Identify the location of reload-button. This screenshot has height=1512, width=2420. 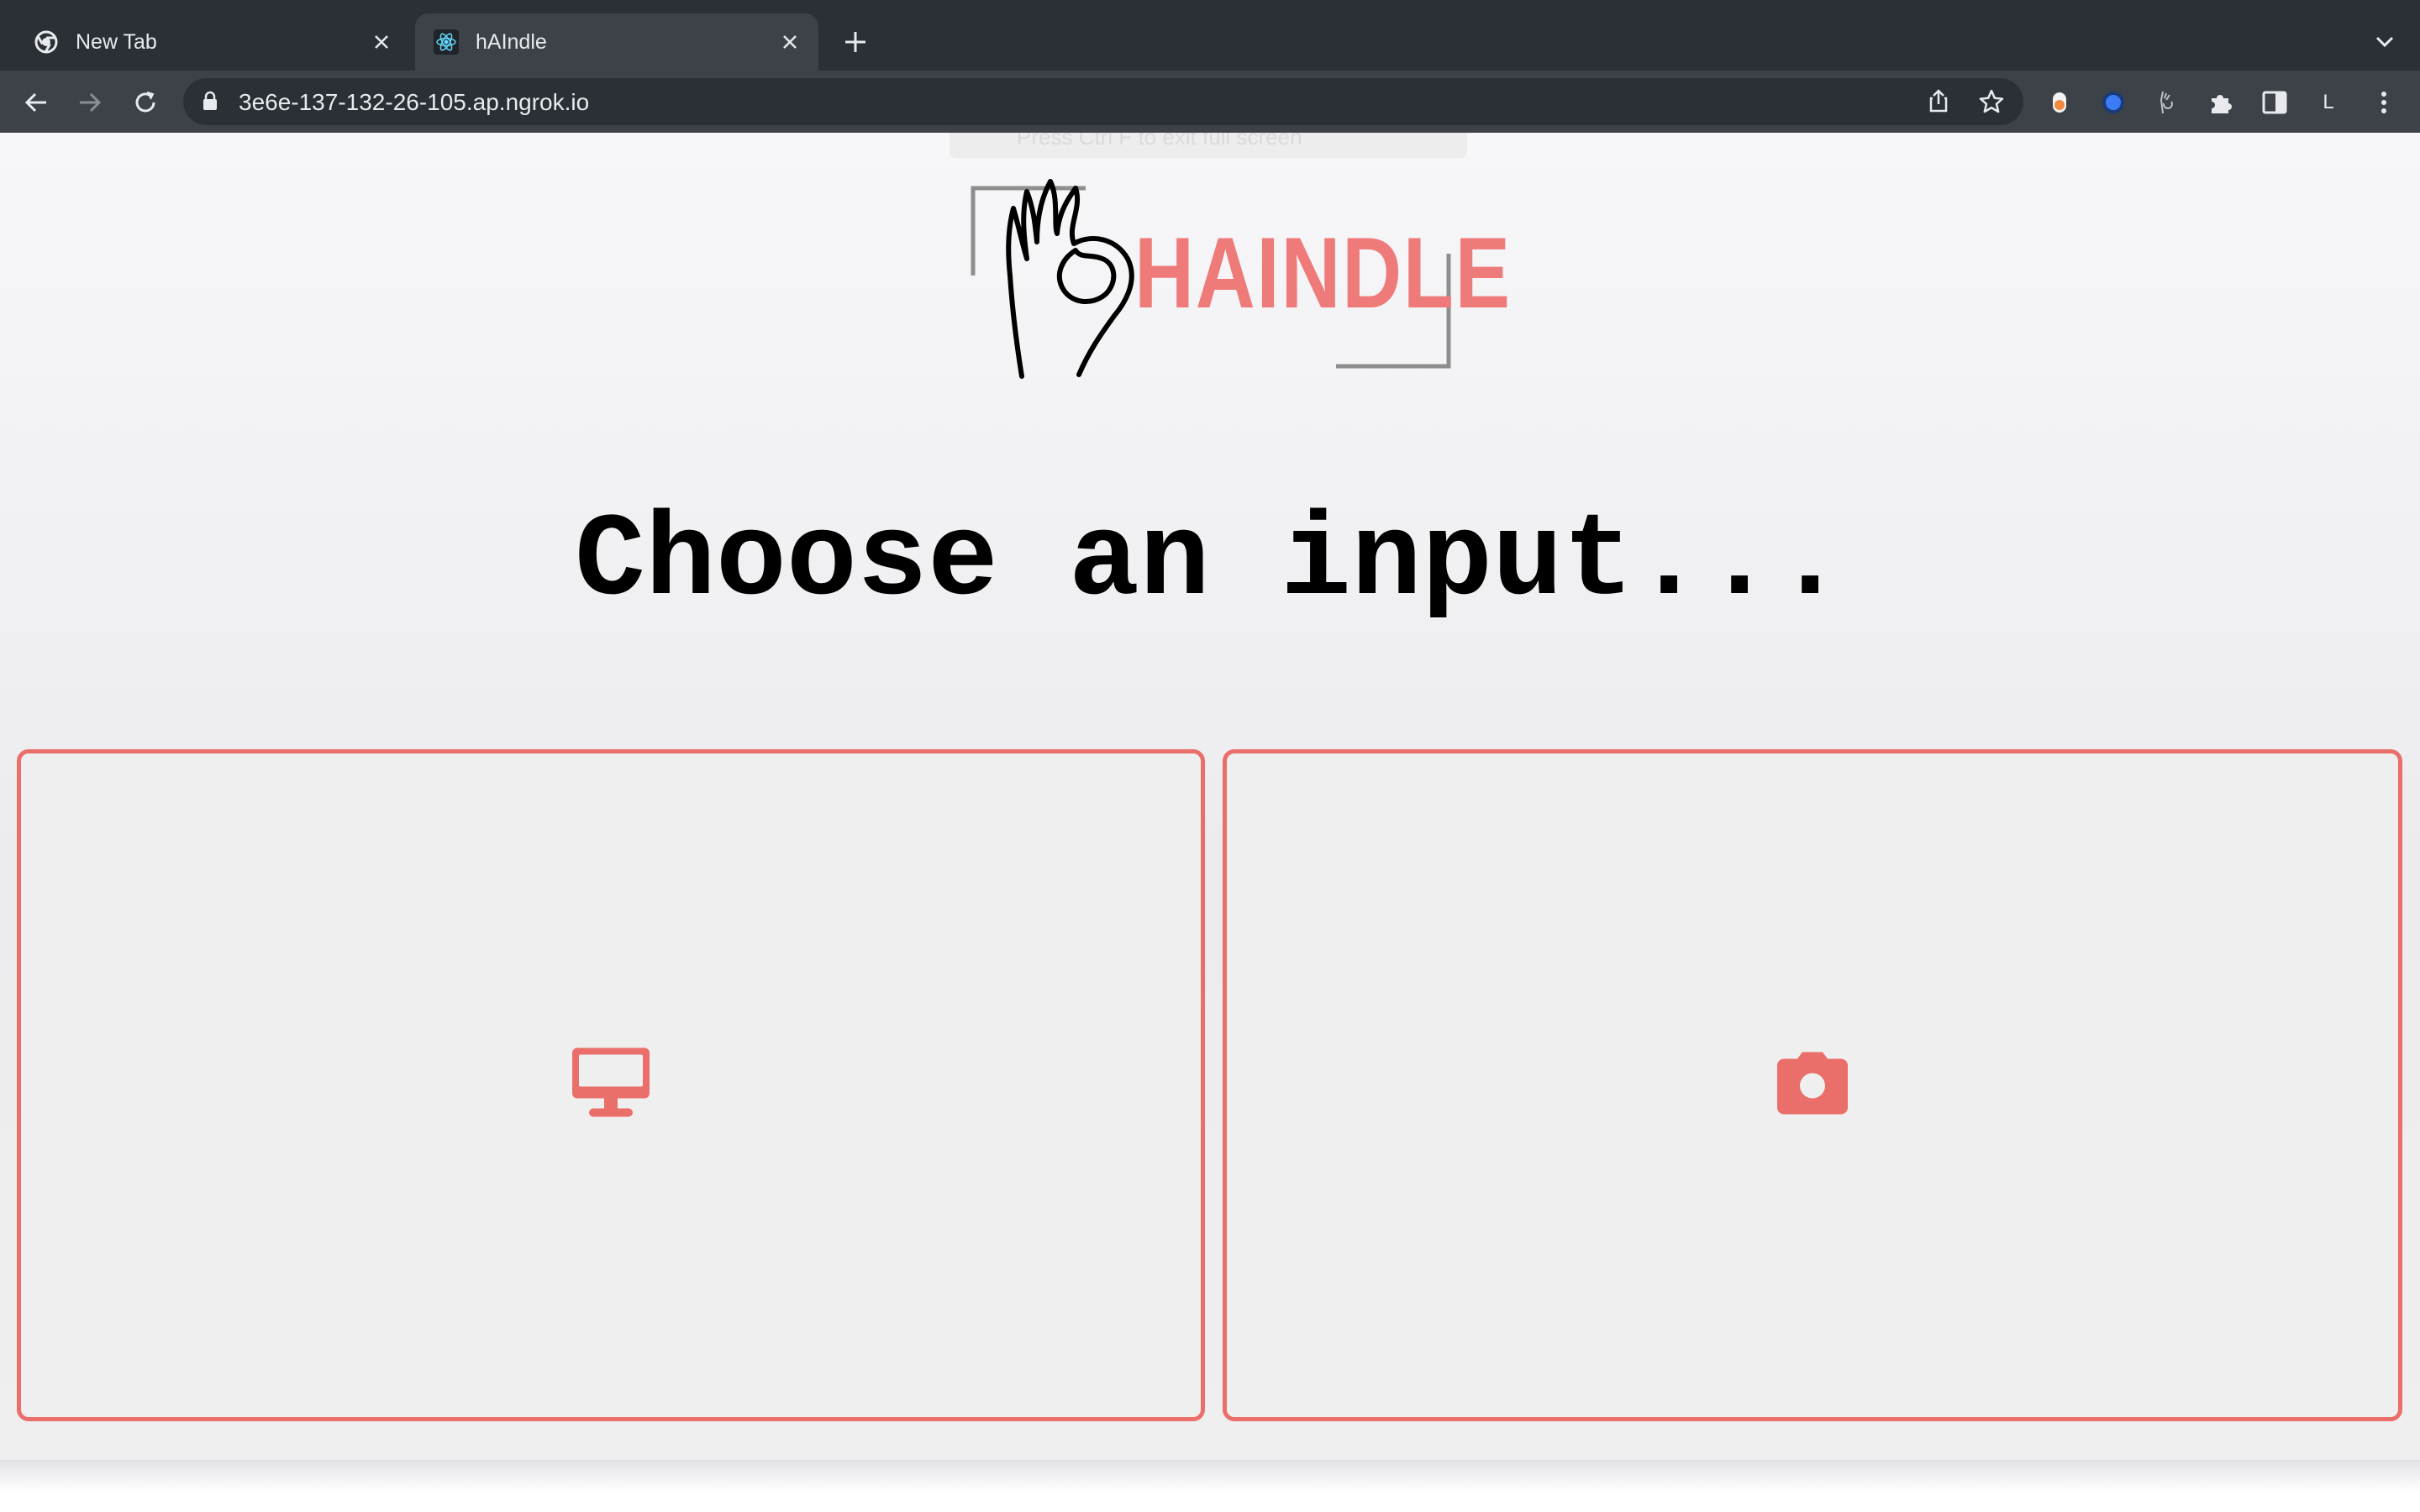
(146, 102).